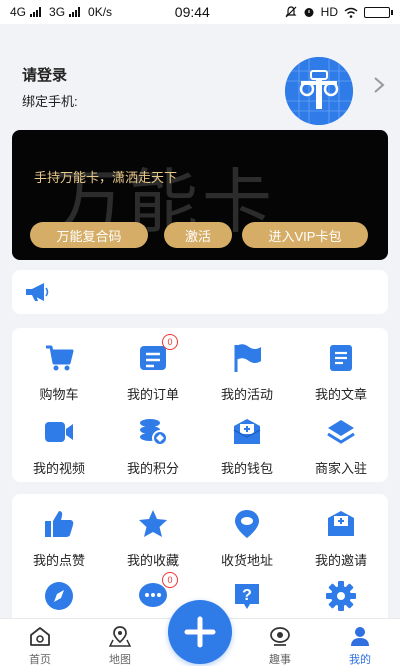 This screenshot has width=400, height=666. I want to click on articles-entry: 我的文章, so click(341, 378).